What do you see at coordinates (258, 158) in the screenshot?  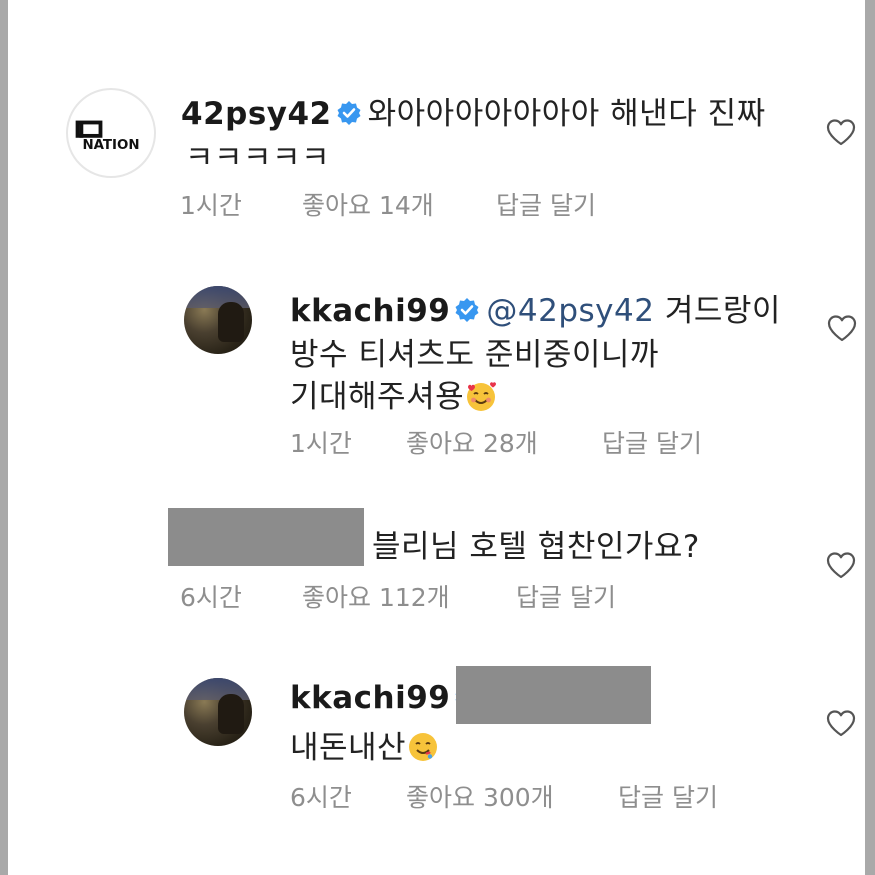 I see `comment-body-line2: ㅋㅋㅋㅋㅋ` at bounding box center [258, 158].